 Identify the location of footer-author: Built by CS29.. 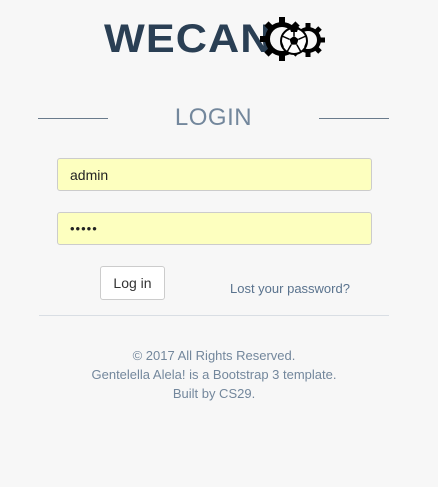
(214, 393).